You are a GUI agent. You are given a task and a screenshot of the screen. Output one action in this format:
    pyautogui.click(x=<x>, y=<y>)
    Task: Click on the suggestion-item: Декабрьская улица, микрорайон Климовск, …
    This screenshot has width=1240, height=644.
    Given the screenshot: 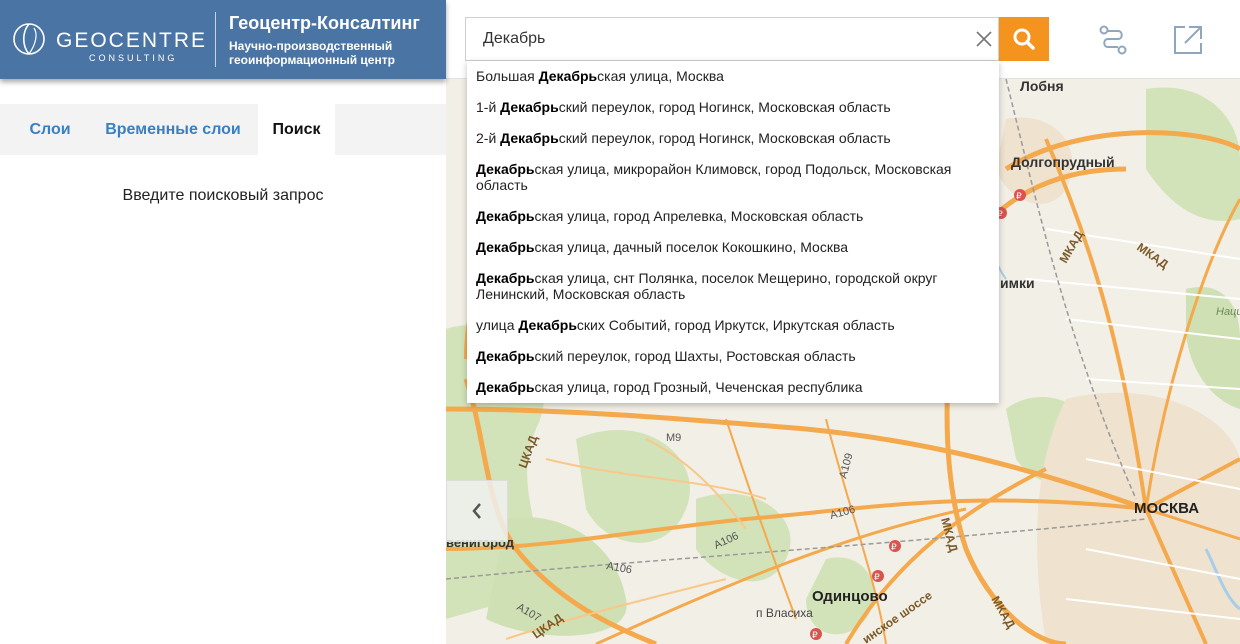 What is the action you would take?
    pyautogui.click(x=733, y=177)
    